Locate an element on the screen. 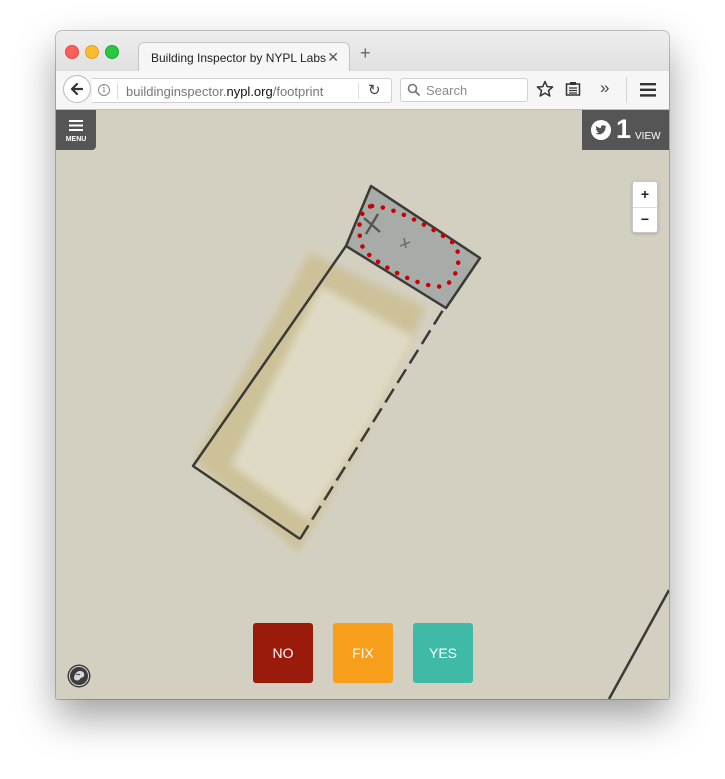 The width and height of the screenshot is (725, 779). fix-button: FIX is located at coordinates (363, 653).